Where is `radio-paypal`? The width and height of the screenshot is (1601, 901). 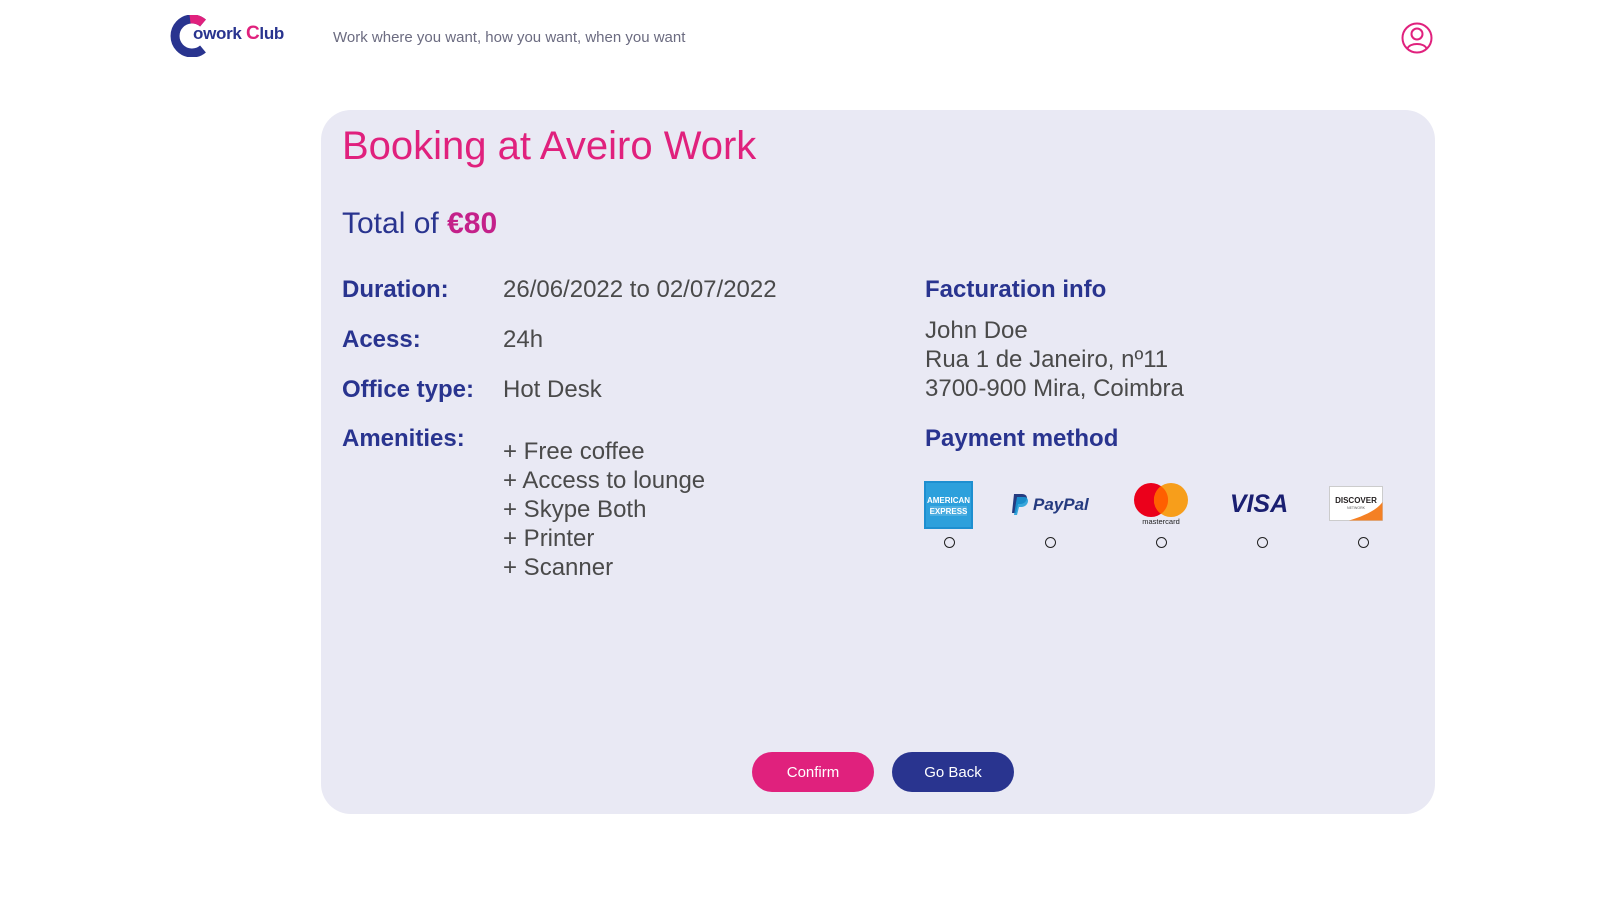 radio-paypal is located at coordinates (1050, 542).